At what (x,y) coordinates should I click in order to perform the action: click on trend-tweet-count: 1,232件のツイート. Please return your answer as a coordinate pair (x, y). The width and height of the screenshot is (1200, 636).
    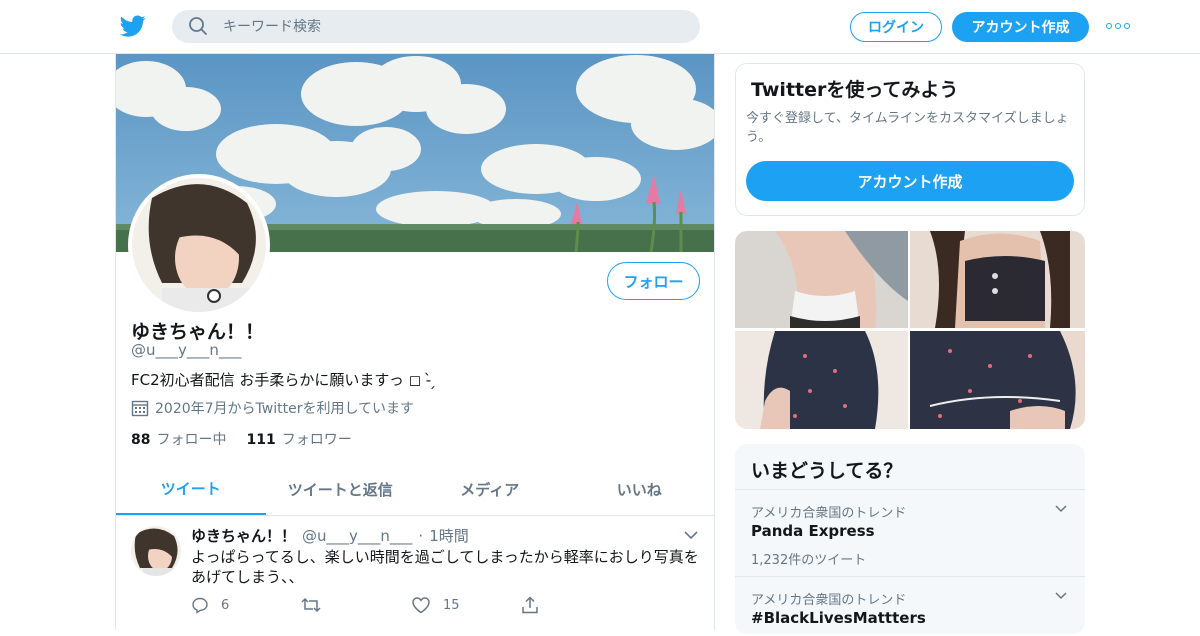
    Looking at the image, I should click on (809, 560).